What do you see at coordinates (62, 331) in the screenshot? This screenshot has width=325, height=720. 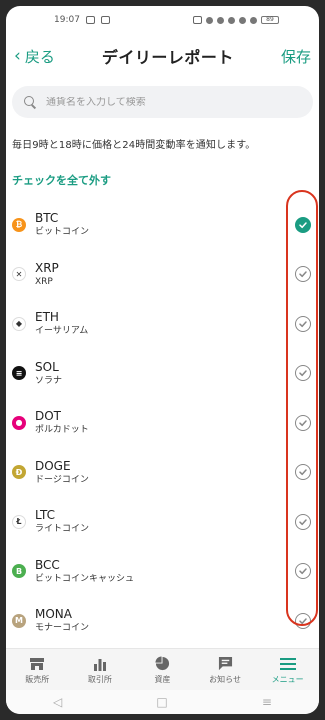 I see `coin-name: イーサリアム` at bounding box center [62, 331].